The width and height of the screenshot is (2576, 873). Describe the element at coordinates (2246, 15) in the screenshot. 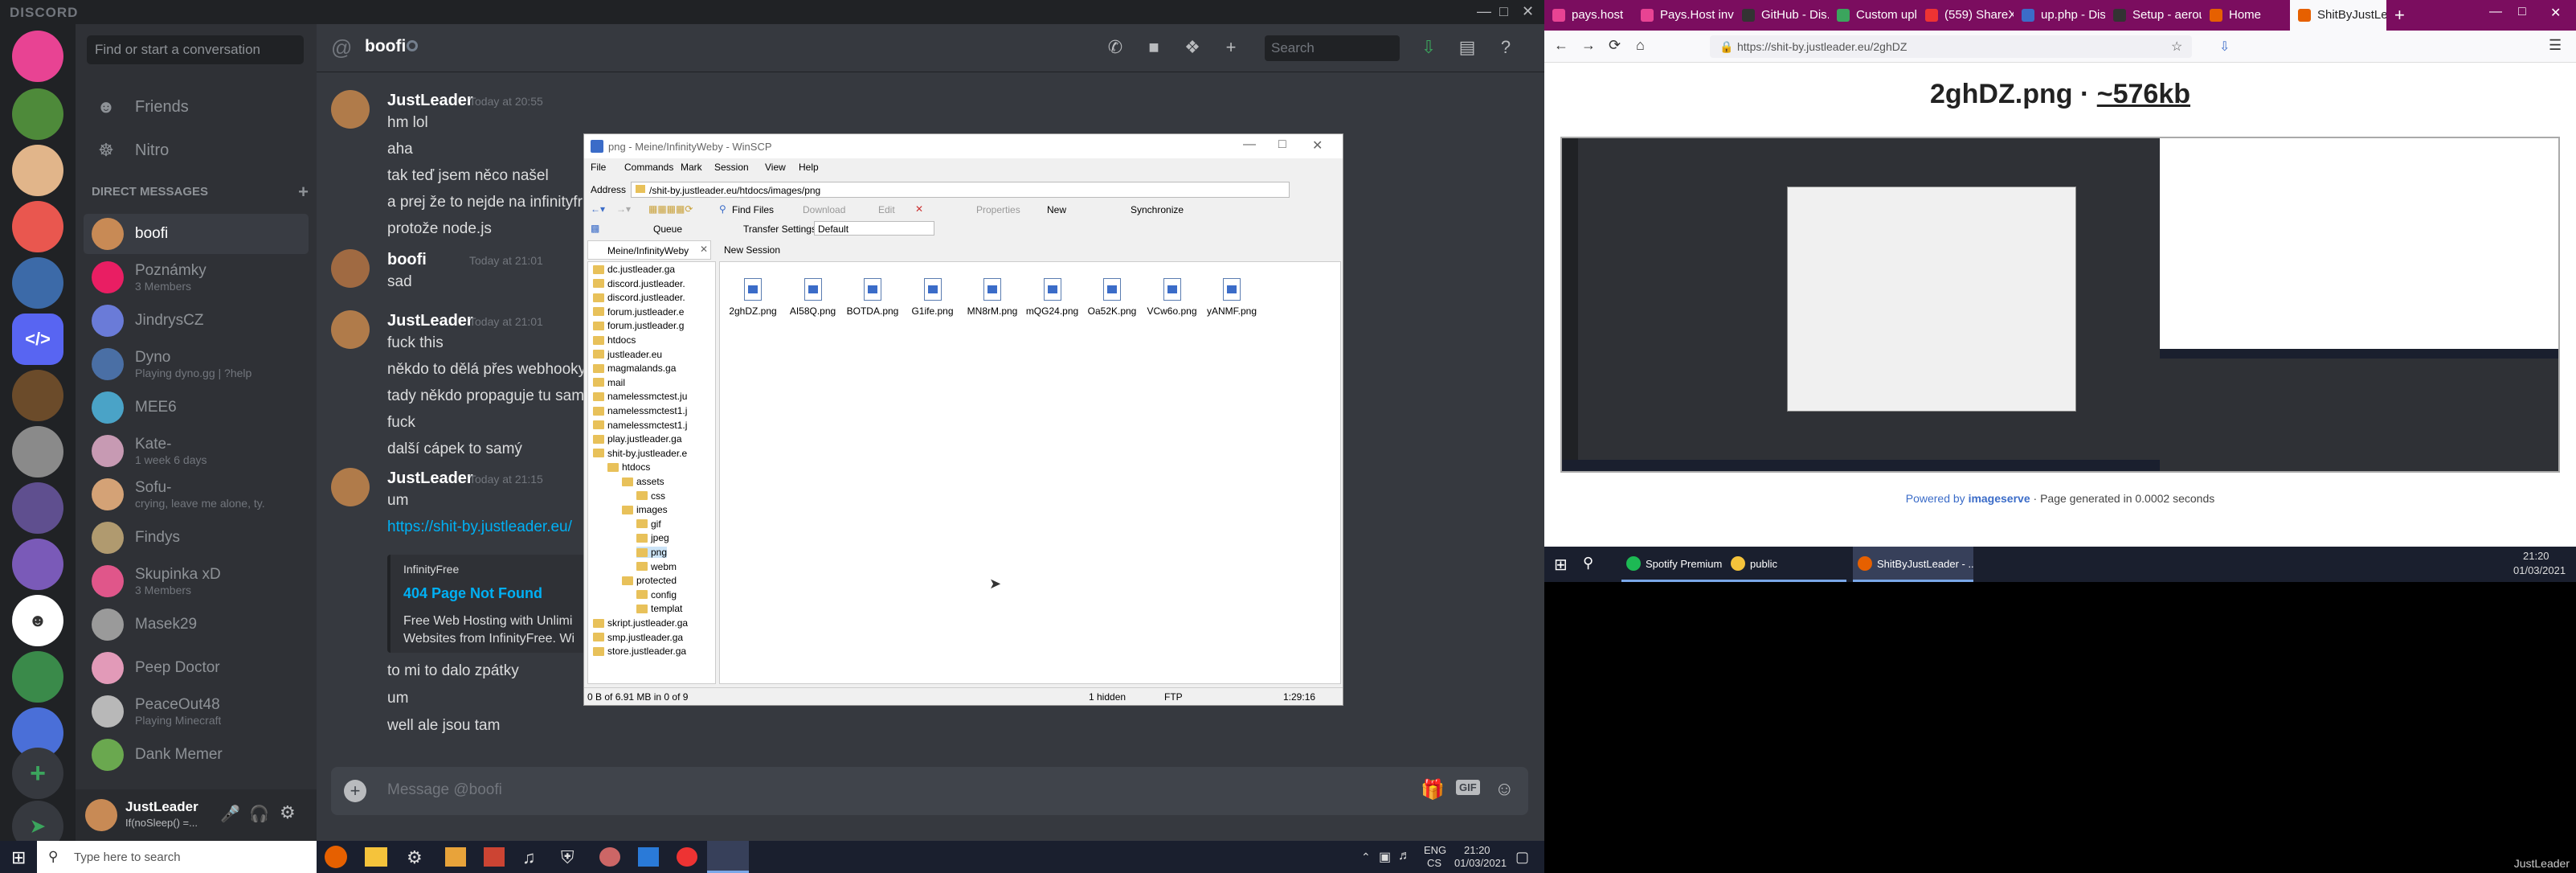

I see `browser-tab: Home` at that location.